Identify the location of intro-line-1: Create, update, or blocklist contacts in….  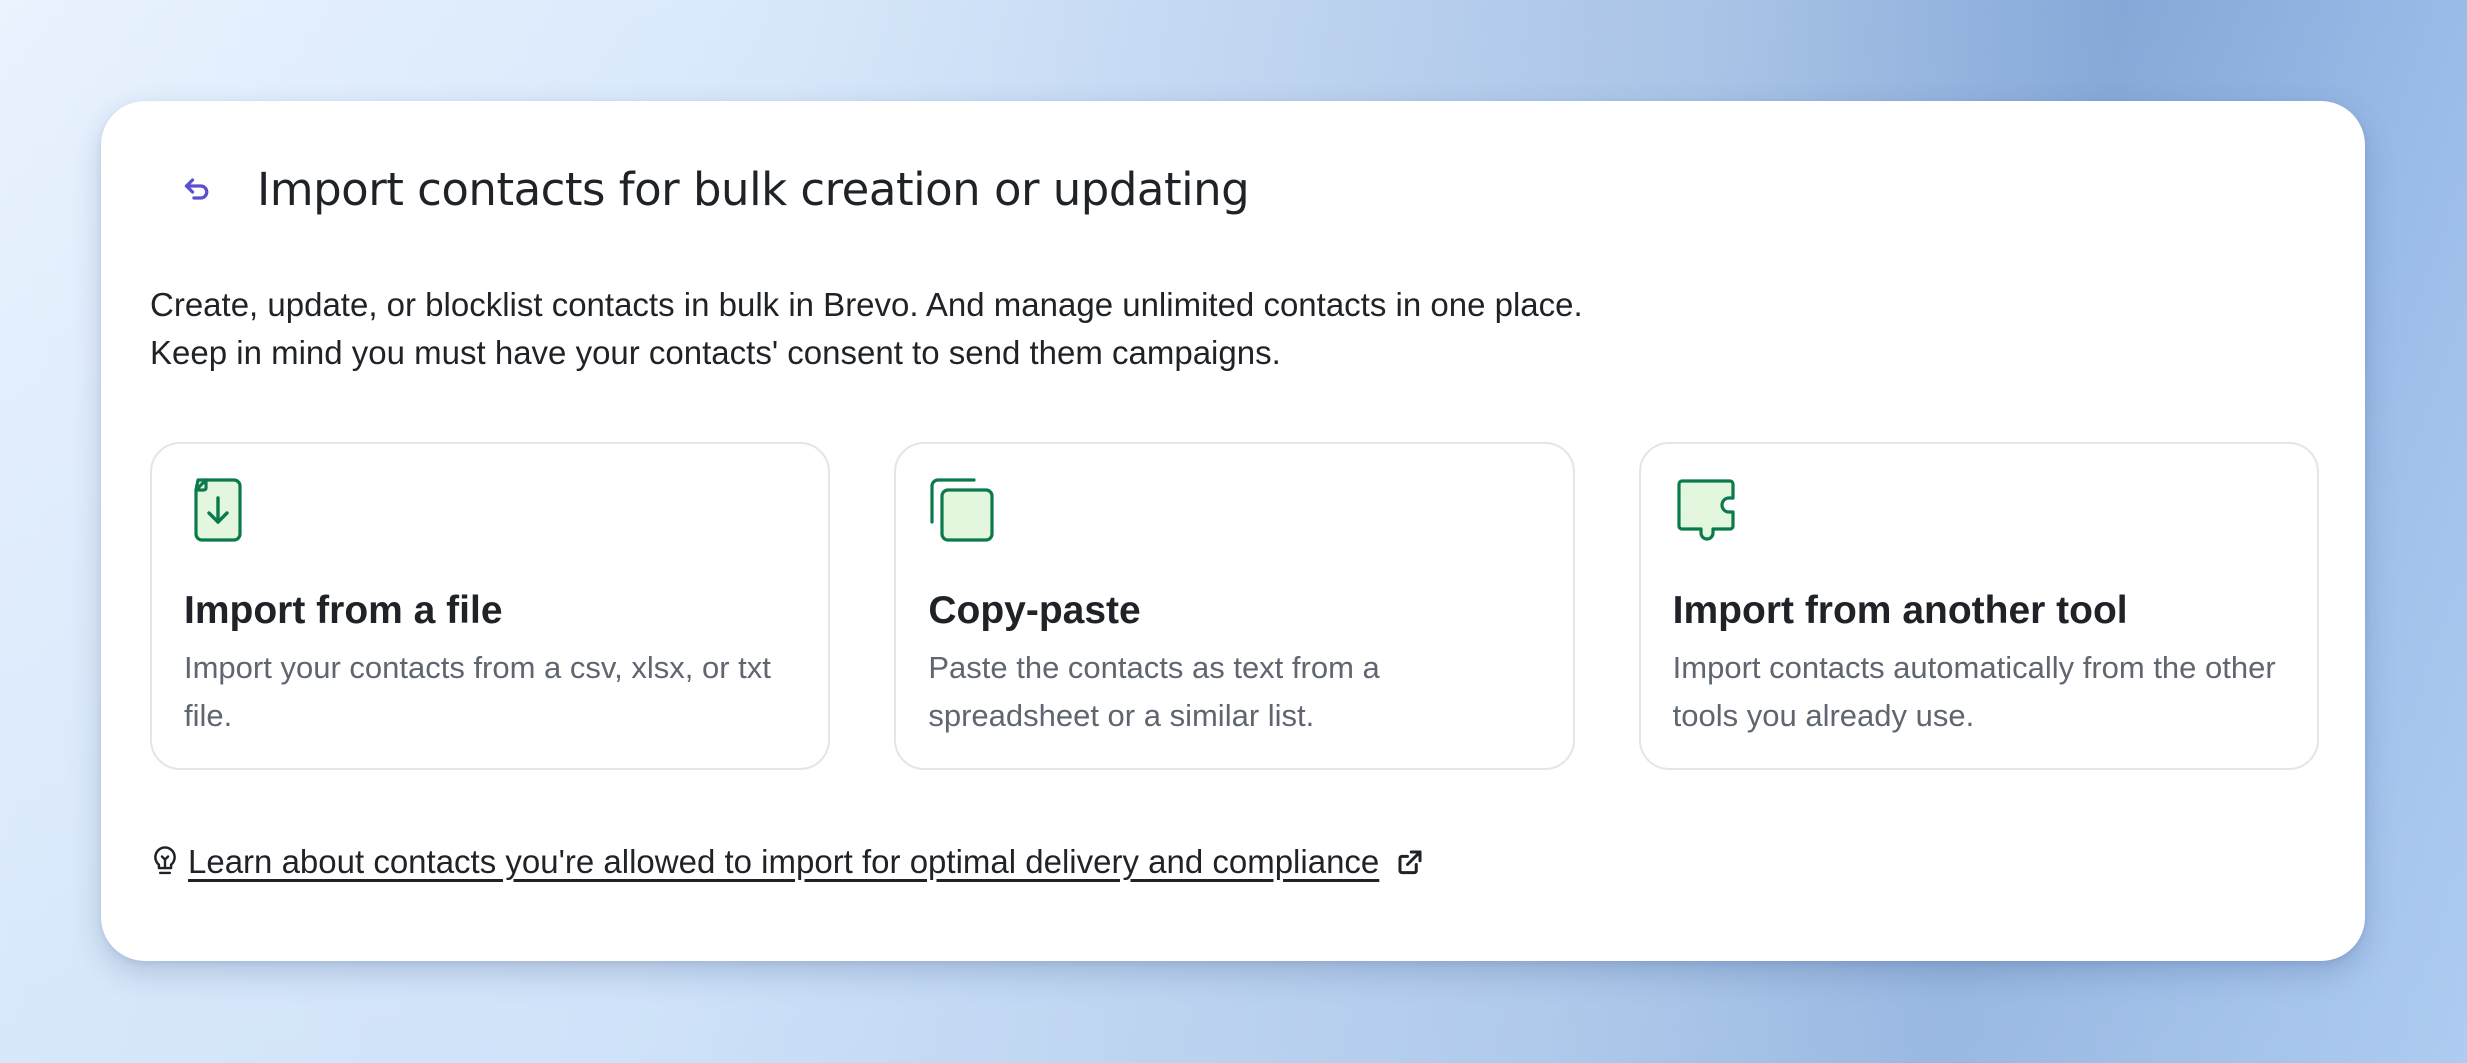
(866, 304).